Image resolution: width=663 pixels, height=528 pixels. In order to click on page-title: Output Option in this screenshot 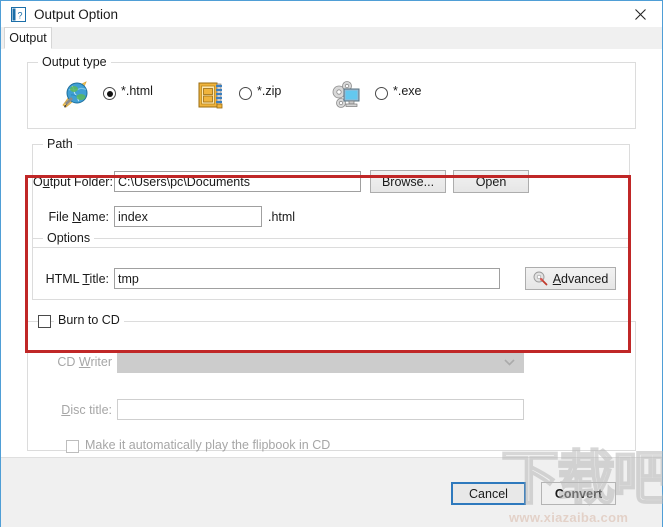, I will do `click(76, 14)`.